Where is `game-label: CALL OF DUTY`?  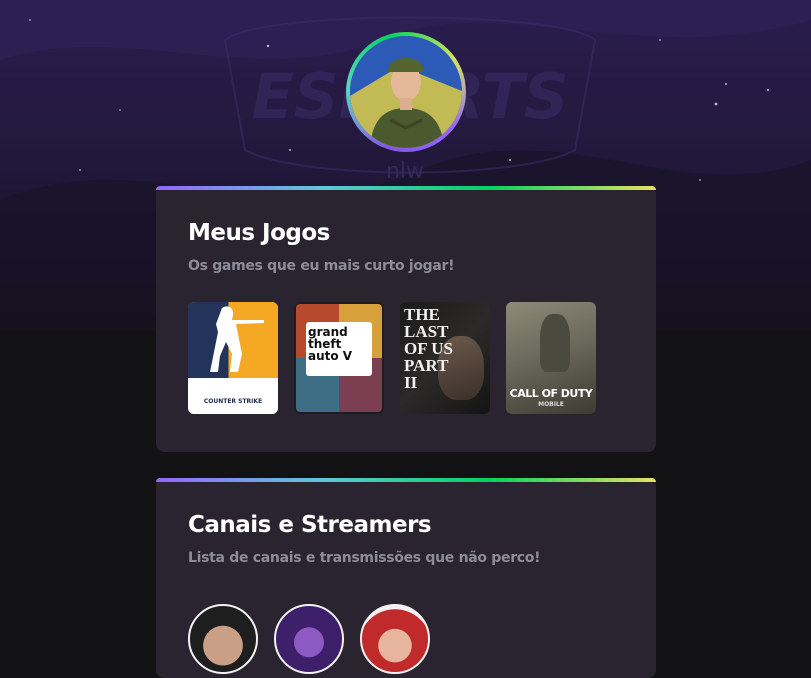 game-label: CALL OF DUTY is located at coordinates (551, 393).